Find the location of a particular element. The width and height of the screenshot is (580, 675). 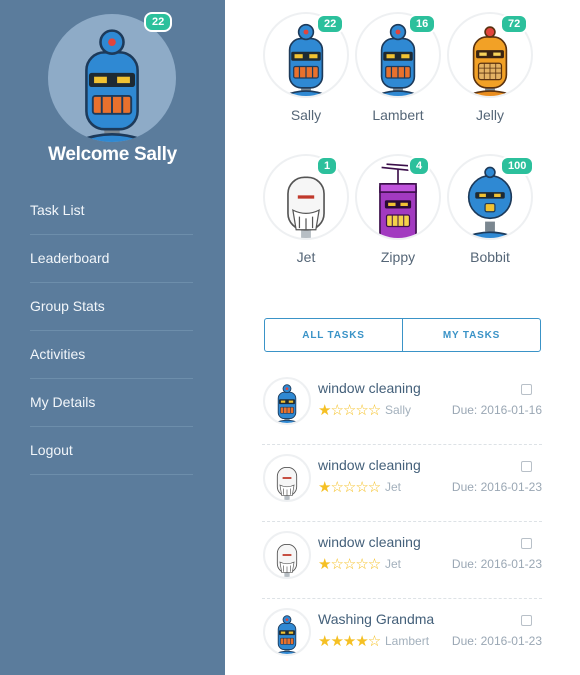

tab-my-tasks: MY TASKS is located at coordinates (471, 335).